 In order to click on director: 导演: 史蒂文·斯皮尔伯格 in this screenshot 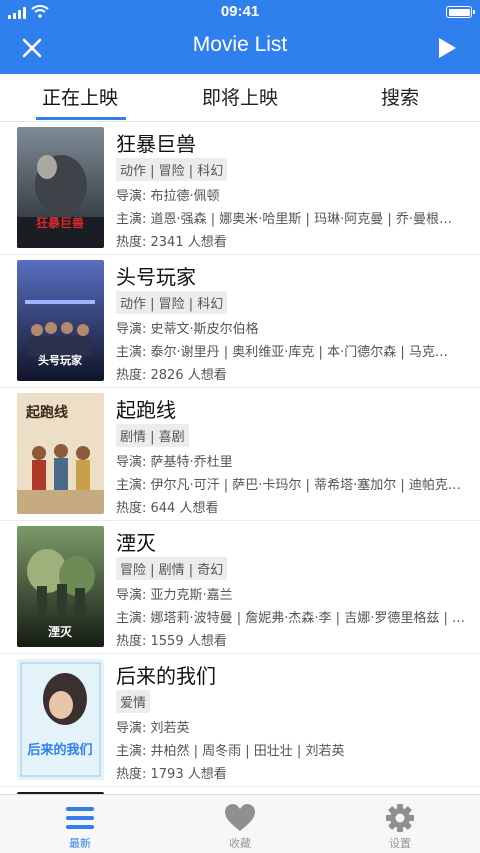, I will do `click(187, 329)`.